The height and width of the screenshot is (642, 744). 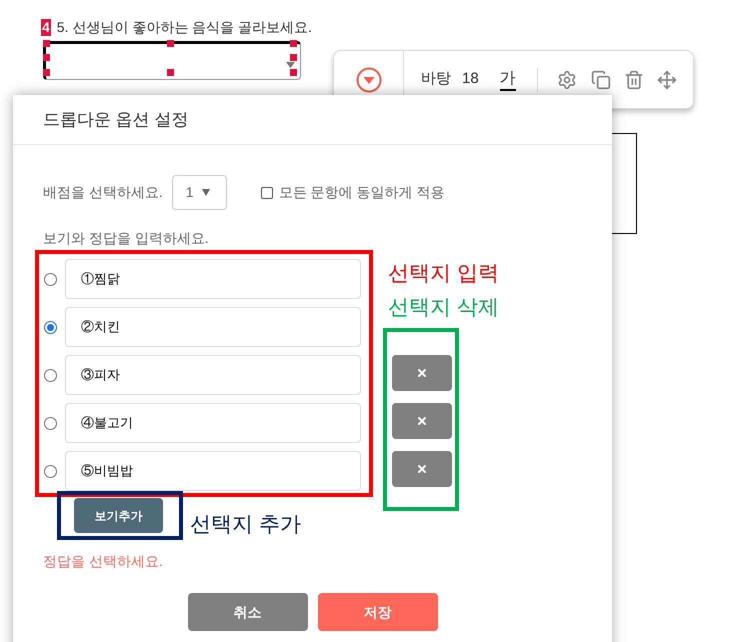 I want to click on font-name: 바탕, so click(x=436, y=79).